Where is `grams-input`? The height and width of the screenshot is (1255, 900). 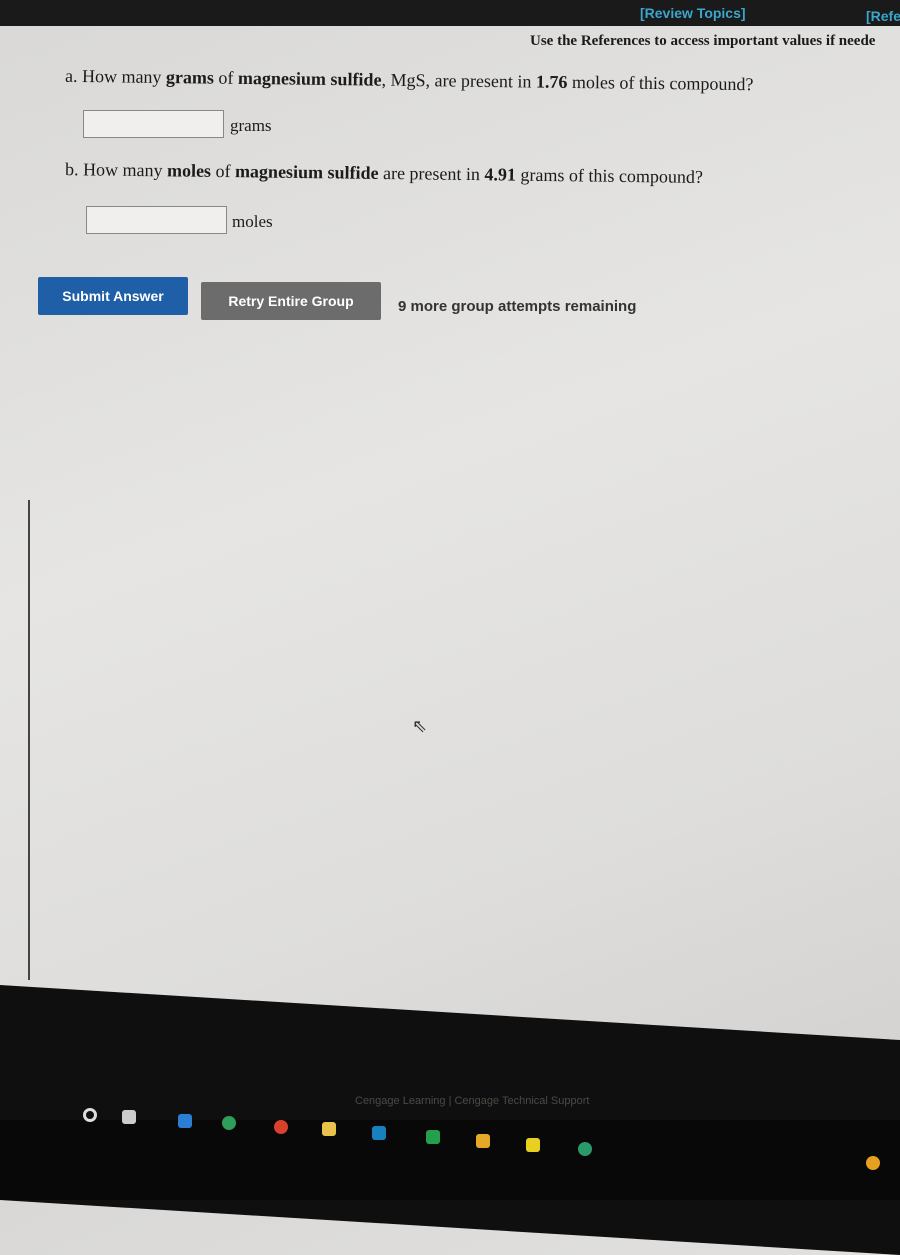
grams-input is located at coordinates (153, 124).